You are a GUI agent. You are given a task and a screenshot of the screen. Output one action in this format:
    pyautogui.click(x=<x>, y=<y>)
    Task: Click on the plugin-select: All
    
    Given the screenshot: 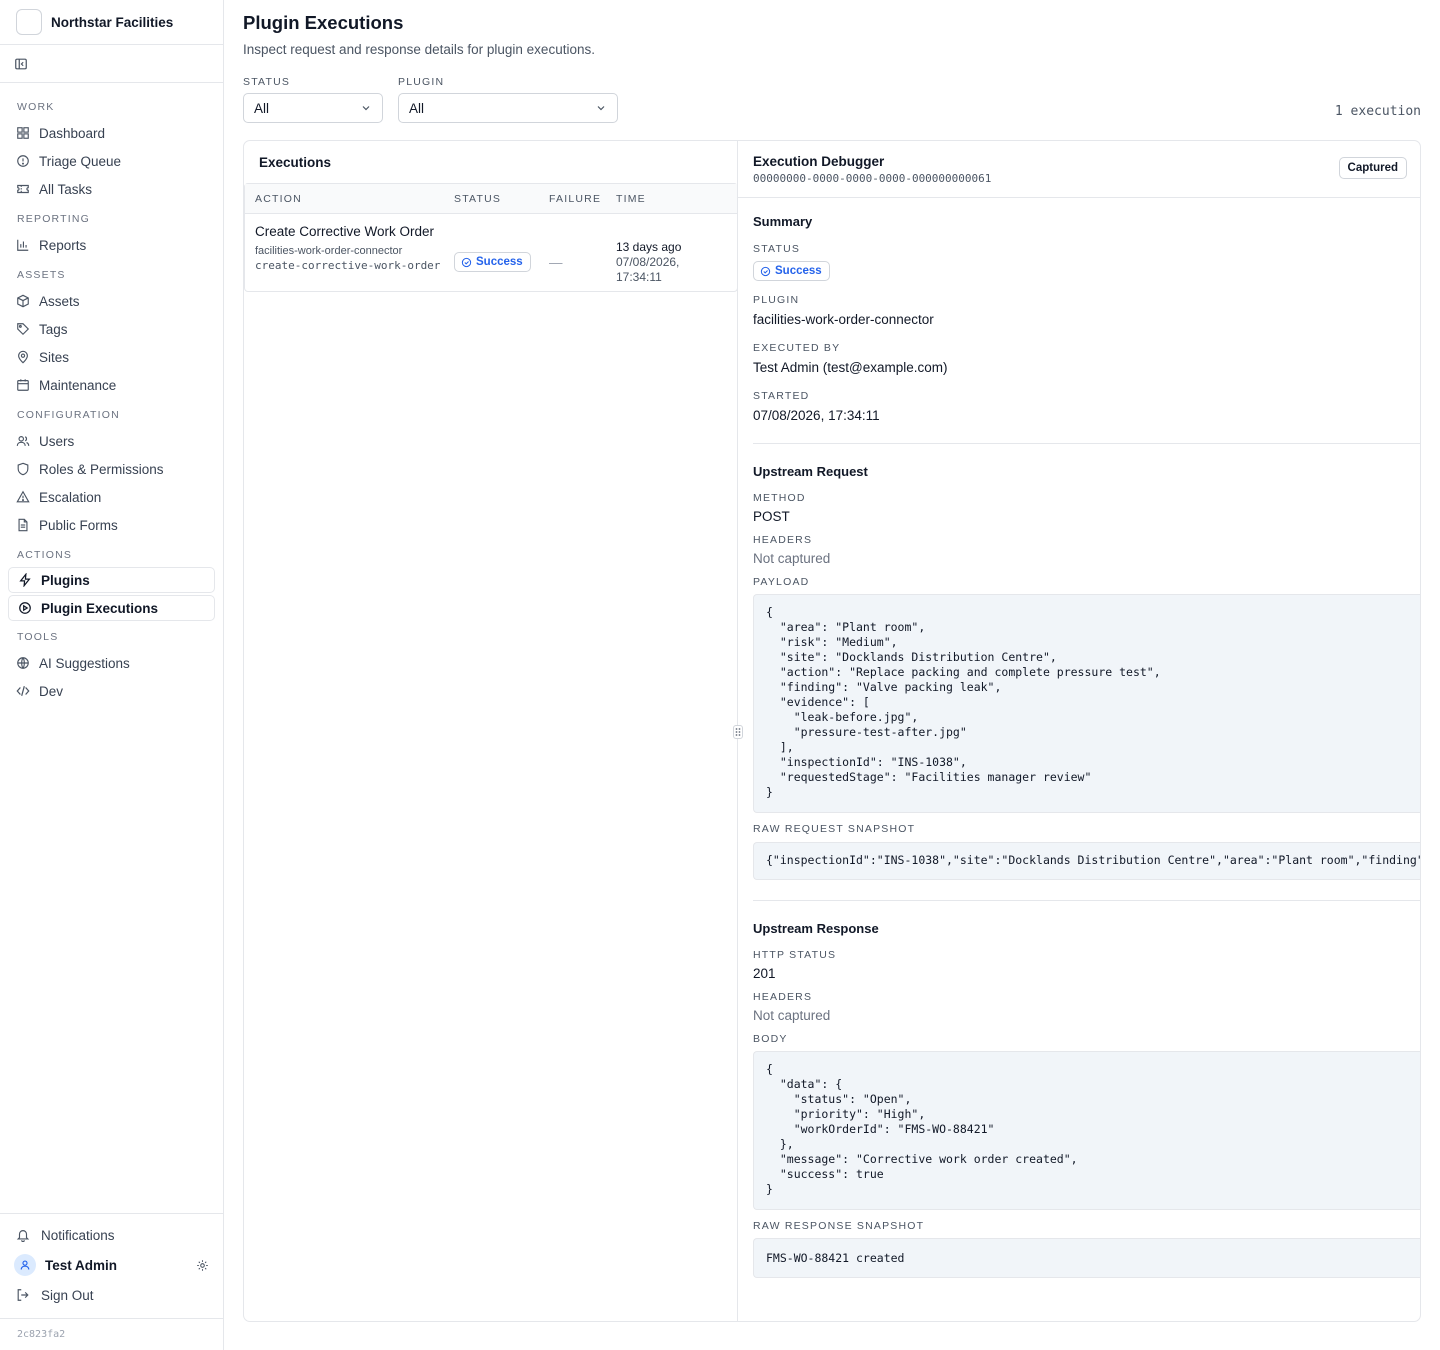 What is the action you would take?
    pyautogui.click(x=508, y=108)
    